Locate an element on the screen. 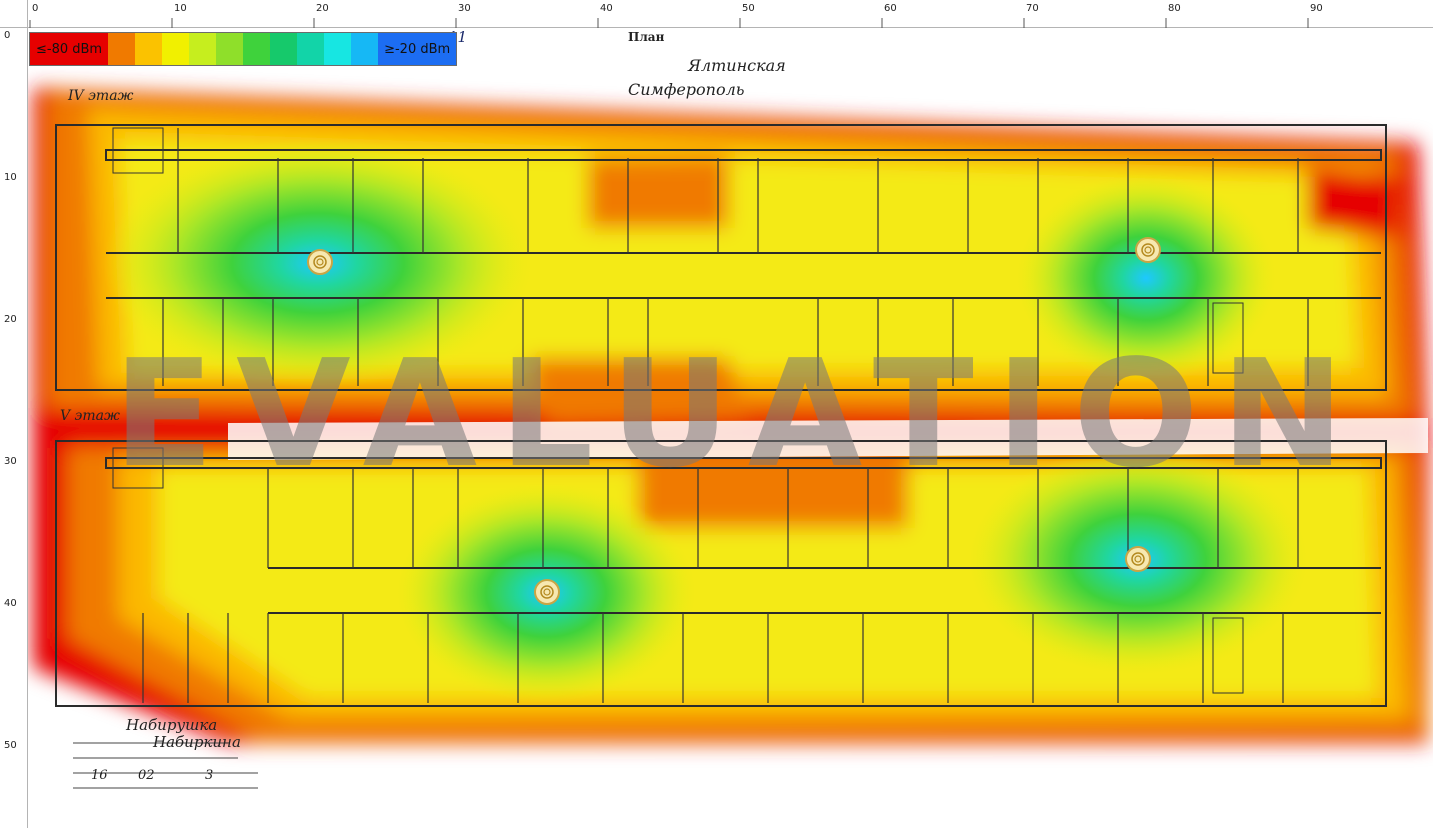 This screenshot has height=828, width=1433. footer-number: 02 is located at coordinates (146, 775).